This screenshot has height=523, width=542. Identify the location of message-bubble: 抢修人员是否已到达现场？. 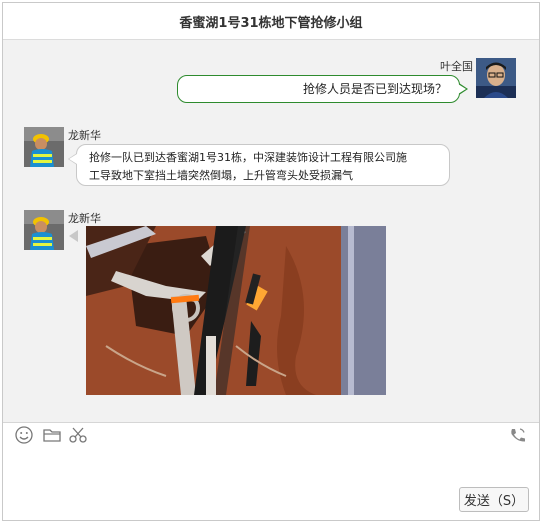
(318, 89).